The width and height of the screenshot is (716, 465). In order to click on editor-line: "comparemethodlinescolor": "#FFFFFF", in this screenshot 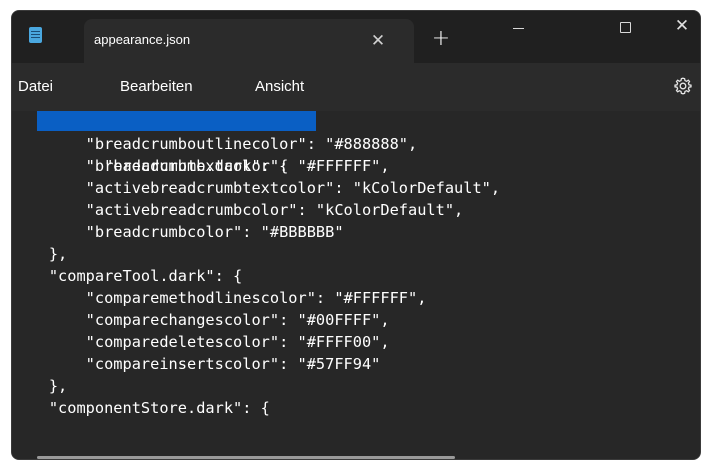, I will do `click(219, 298)`.